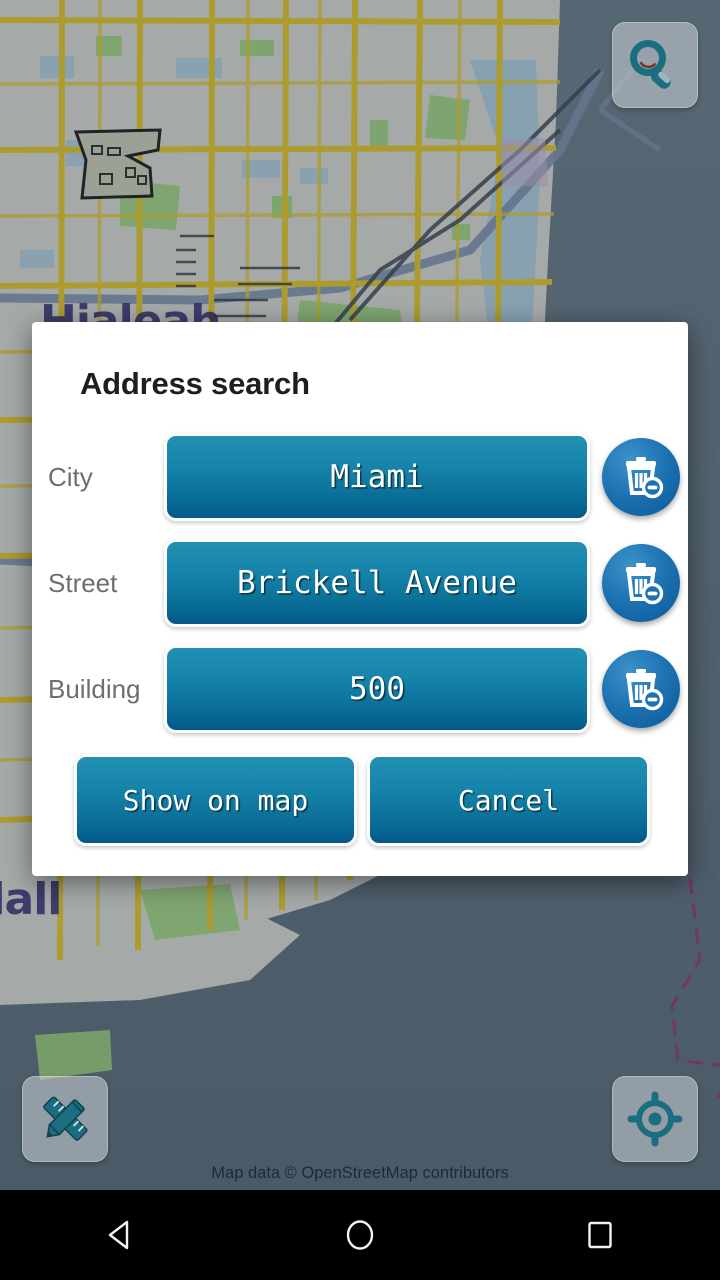 The width and height of the screenshot is (720, 1280). Describe the element at coordinates (650, 64) in the screenshot. I see `search-icon` at that location.